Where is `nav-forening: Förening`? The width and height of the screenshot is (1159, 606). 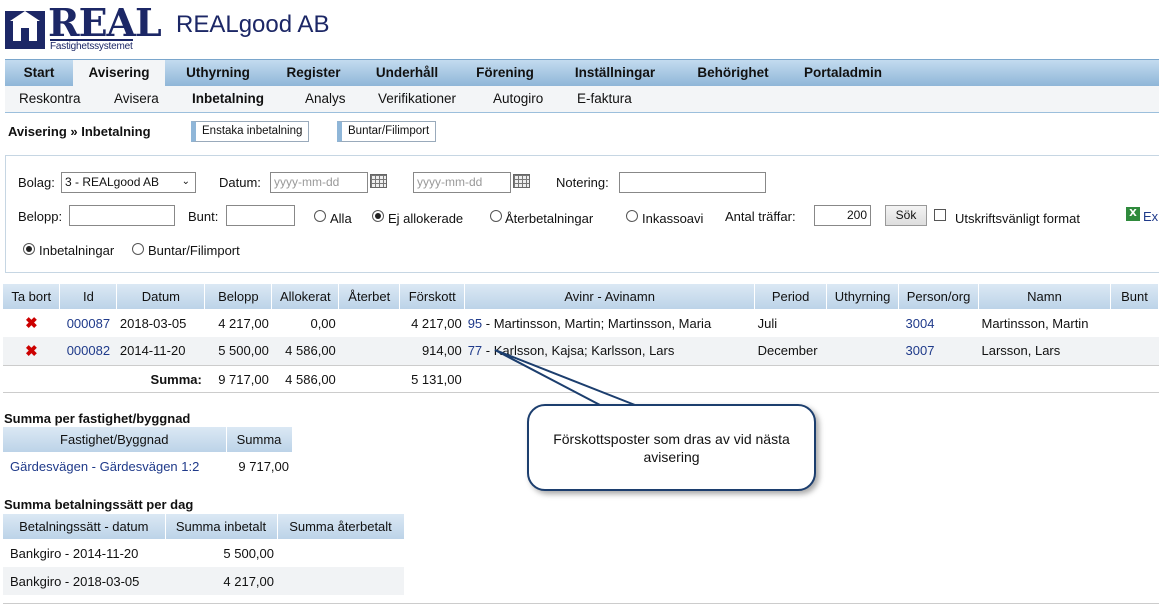
nav-forening: Förening is located at coordinates (505, 73).